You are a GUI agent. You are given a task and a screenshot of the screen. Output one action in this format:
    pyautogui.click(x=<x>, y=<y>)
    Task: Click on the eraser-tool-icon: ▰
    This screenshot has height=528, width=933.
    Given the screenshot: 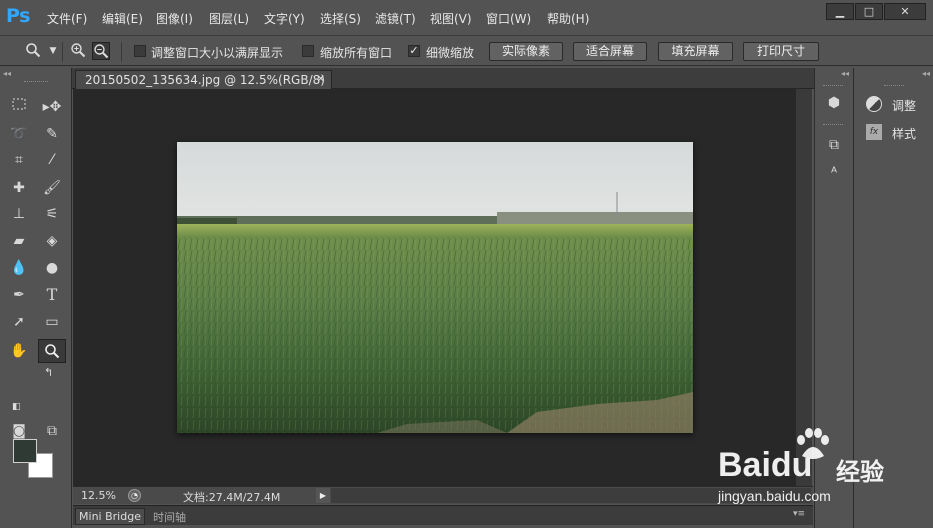 What is the action you would take?
    pyautogui.click(x=19, y=241)
    